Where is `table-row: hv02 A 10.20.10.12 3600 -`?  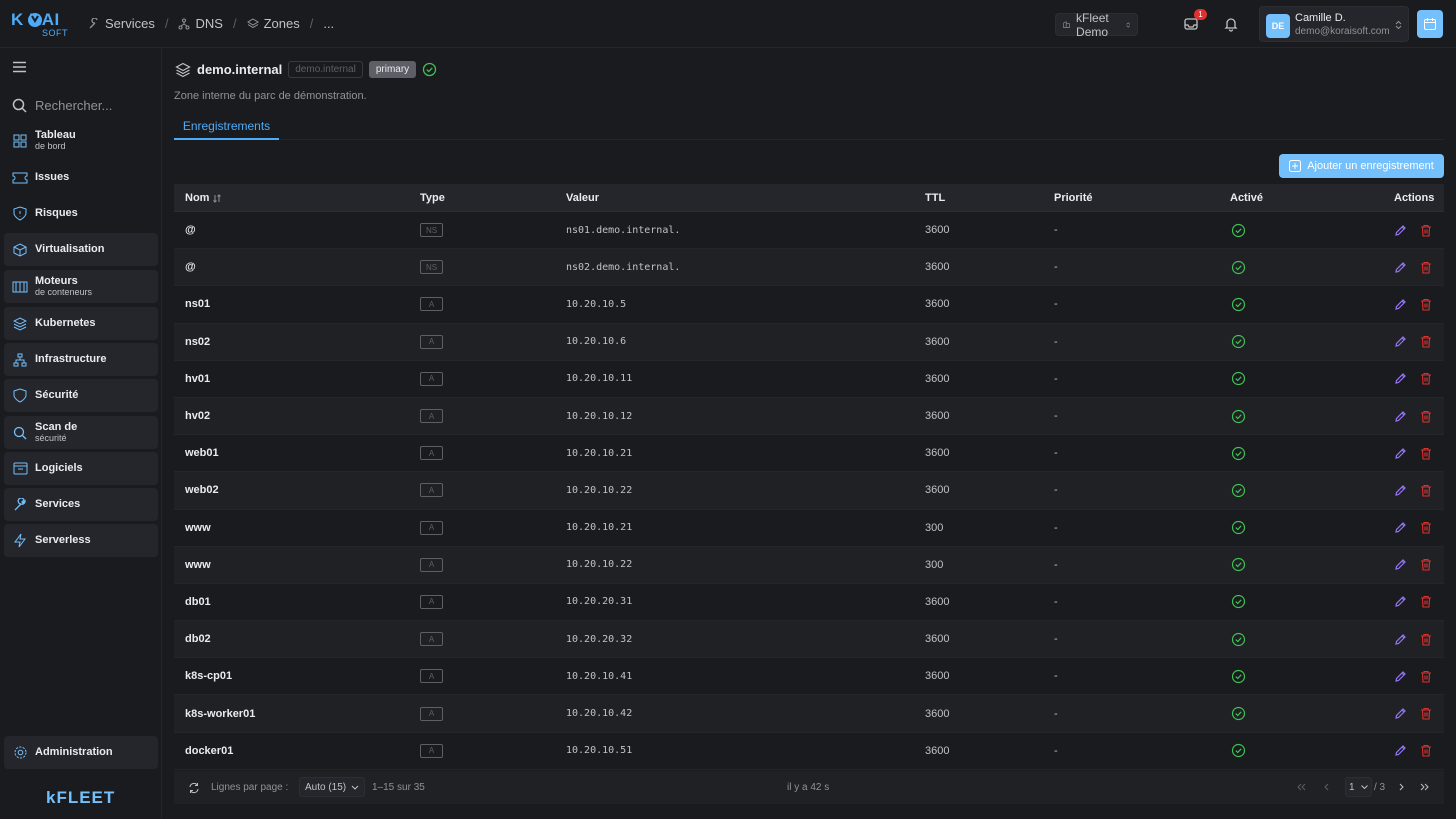
table-row: hv02 A 10.20.10.12 3600 - is located at coordinates (809, 416).